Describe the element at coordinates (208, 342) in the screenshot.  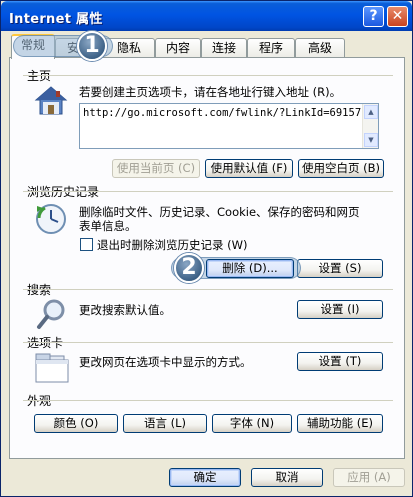
I see `tabs-group-divider` at that location.